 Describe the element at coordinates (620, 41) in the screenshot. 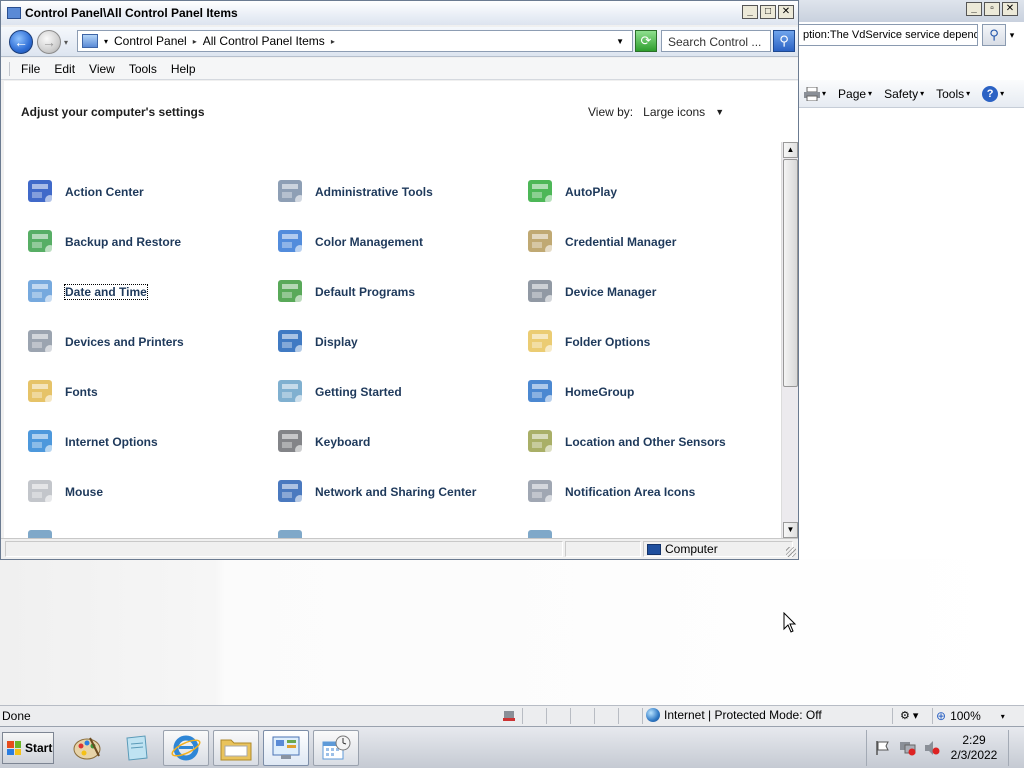

I see `address-history-dropdown: ▼` at that location.